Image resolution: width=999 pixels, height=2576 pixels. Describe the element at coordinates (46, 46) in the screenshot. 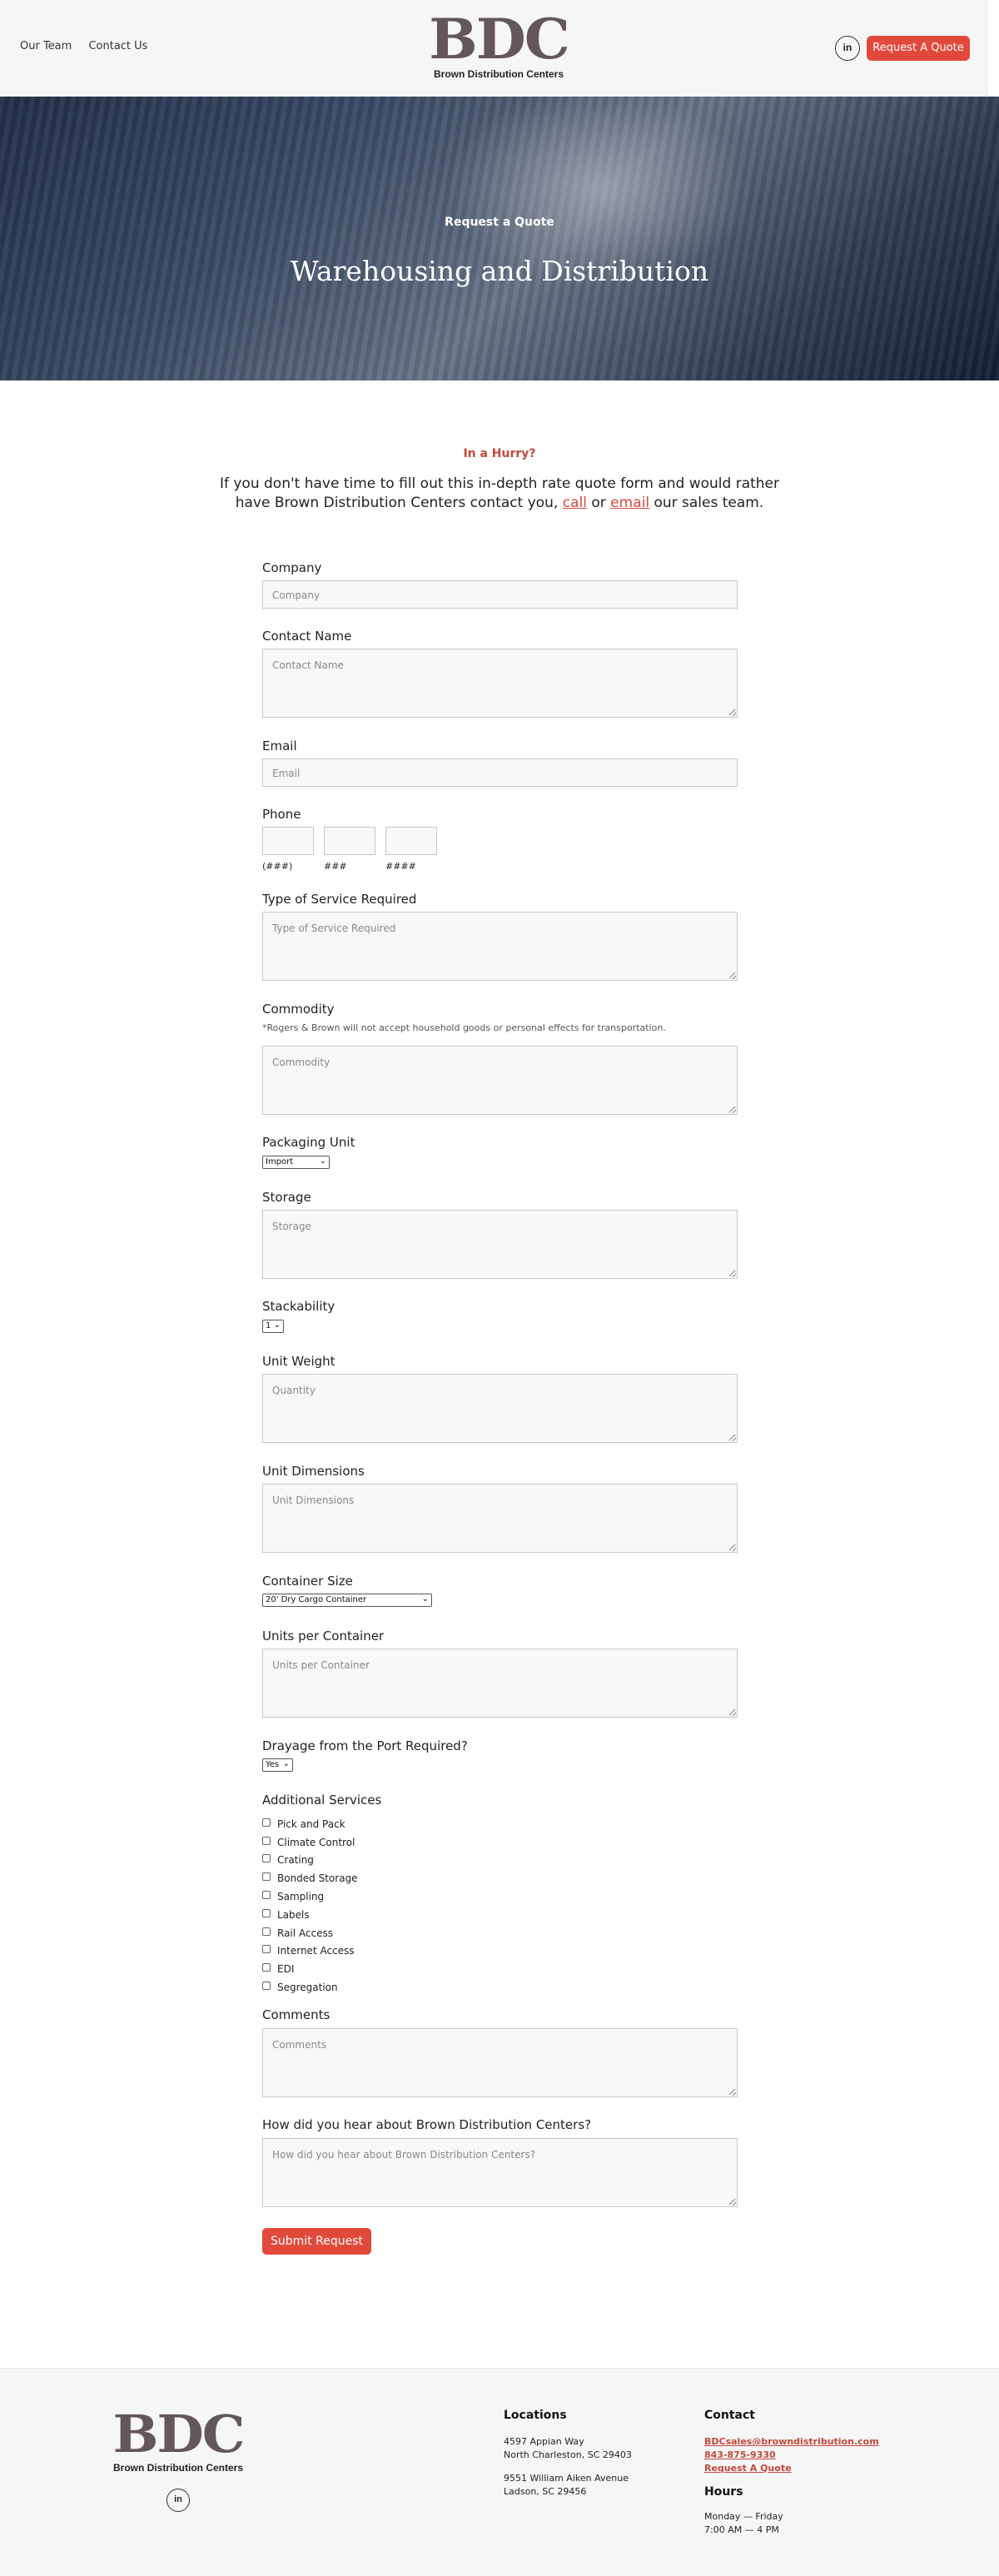

I see `nav-our-team: Our Team` at that location.